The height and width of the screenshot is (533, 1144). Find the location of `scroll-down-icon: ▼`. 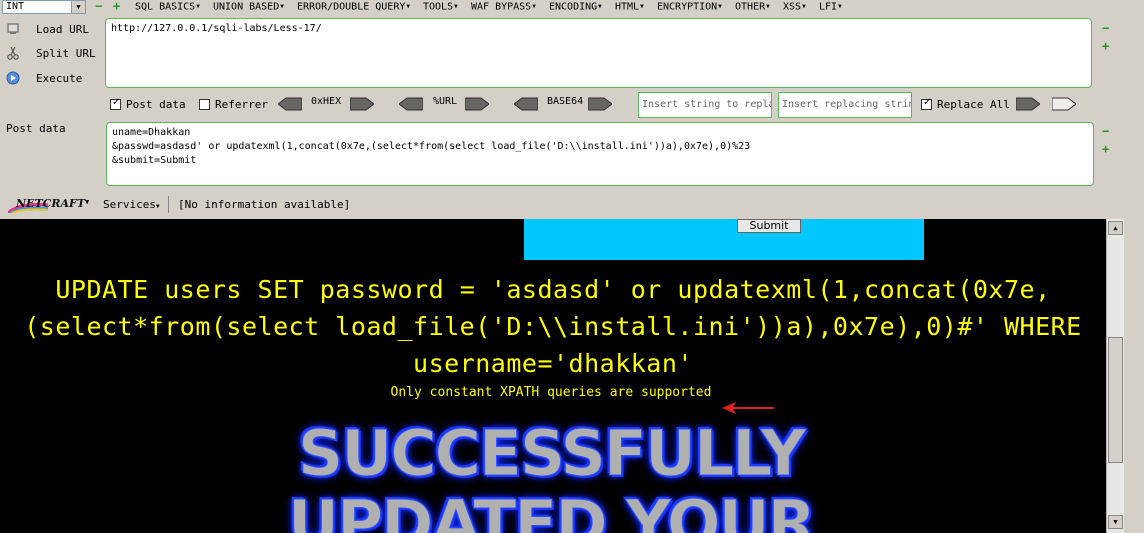

scroll-down-icon: ▼ is located at coordinates (1115, 522).